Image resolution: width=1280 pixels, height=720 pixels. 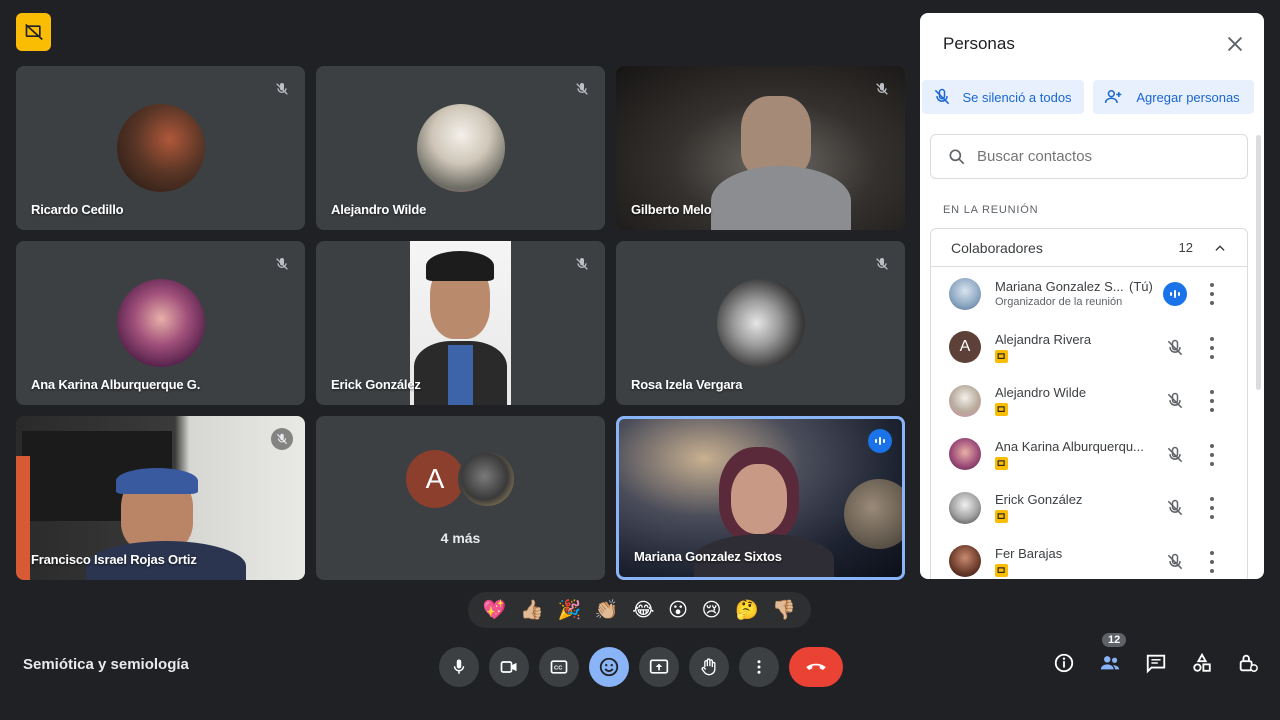 I want to click on microphone-button, so click(x=459, y=667).